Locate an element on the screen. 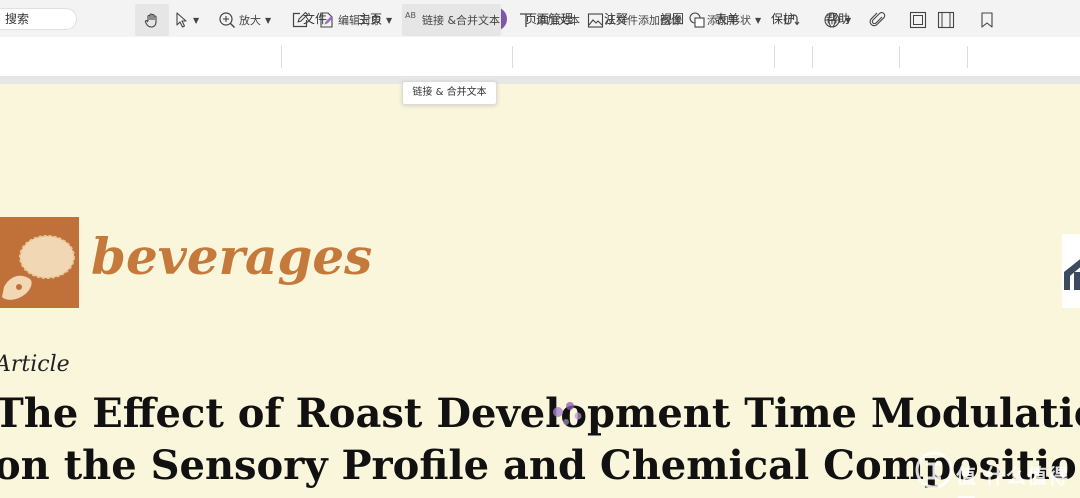 This screenshot has height=498, width=1080. link-curve-icon is located at coordinates (792, 20).